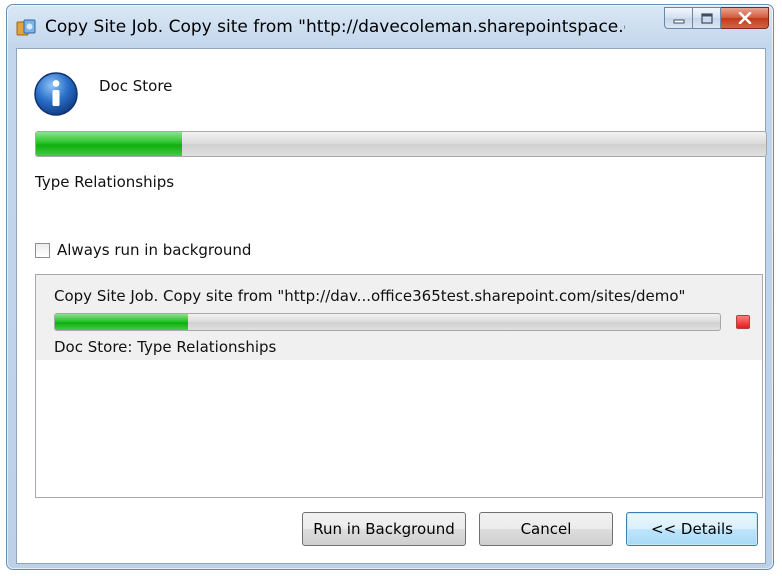 The width and height of the screenshot is (782, 576). I want to click on always-background-option: Always run in background, so click(143, 250).